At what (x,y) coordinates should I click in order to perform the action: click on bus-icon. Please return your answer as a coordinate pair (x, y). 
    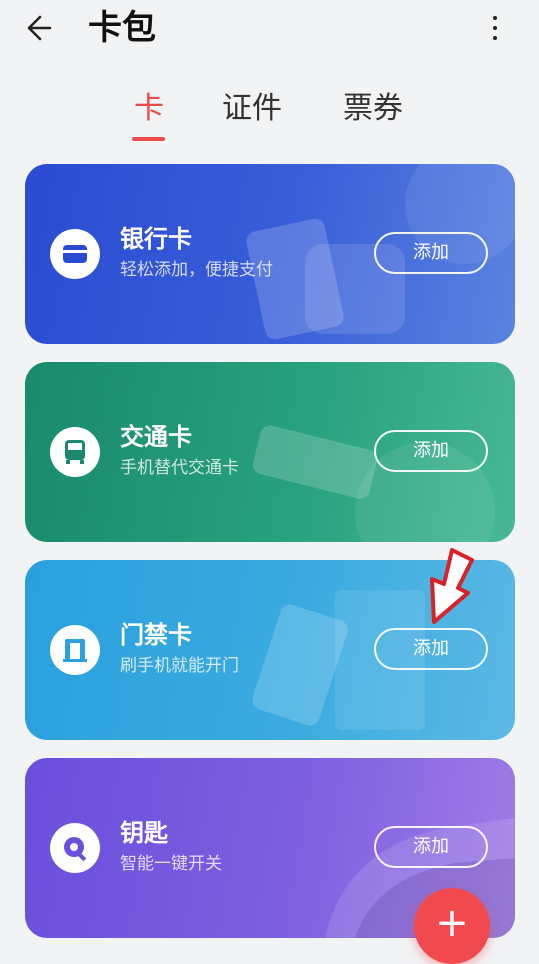
    Looking at the image, I should click on (75, 452).